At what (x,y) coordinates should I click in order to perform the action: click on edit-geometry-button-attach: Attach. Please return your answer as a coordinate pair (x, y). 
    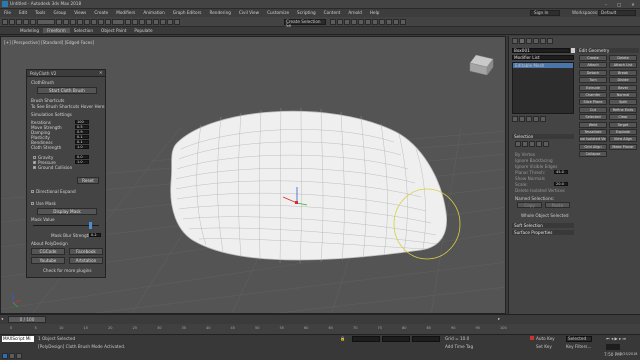
    Looking at the image, I should click on (593, 65).